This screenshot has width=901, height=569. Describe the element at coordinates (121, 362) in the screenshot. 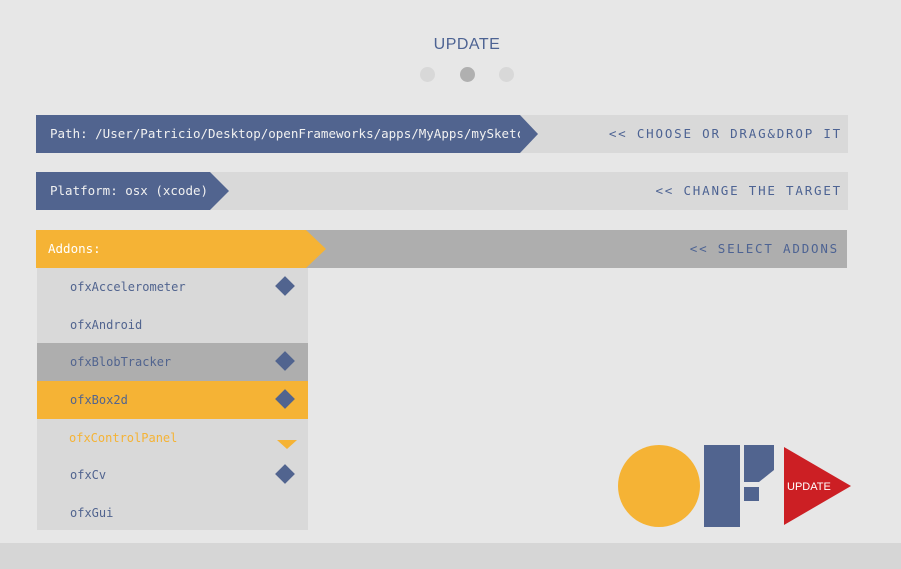

I see `addon-label: ofxBlobTracker` at that location.